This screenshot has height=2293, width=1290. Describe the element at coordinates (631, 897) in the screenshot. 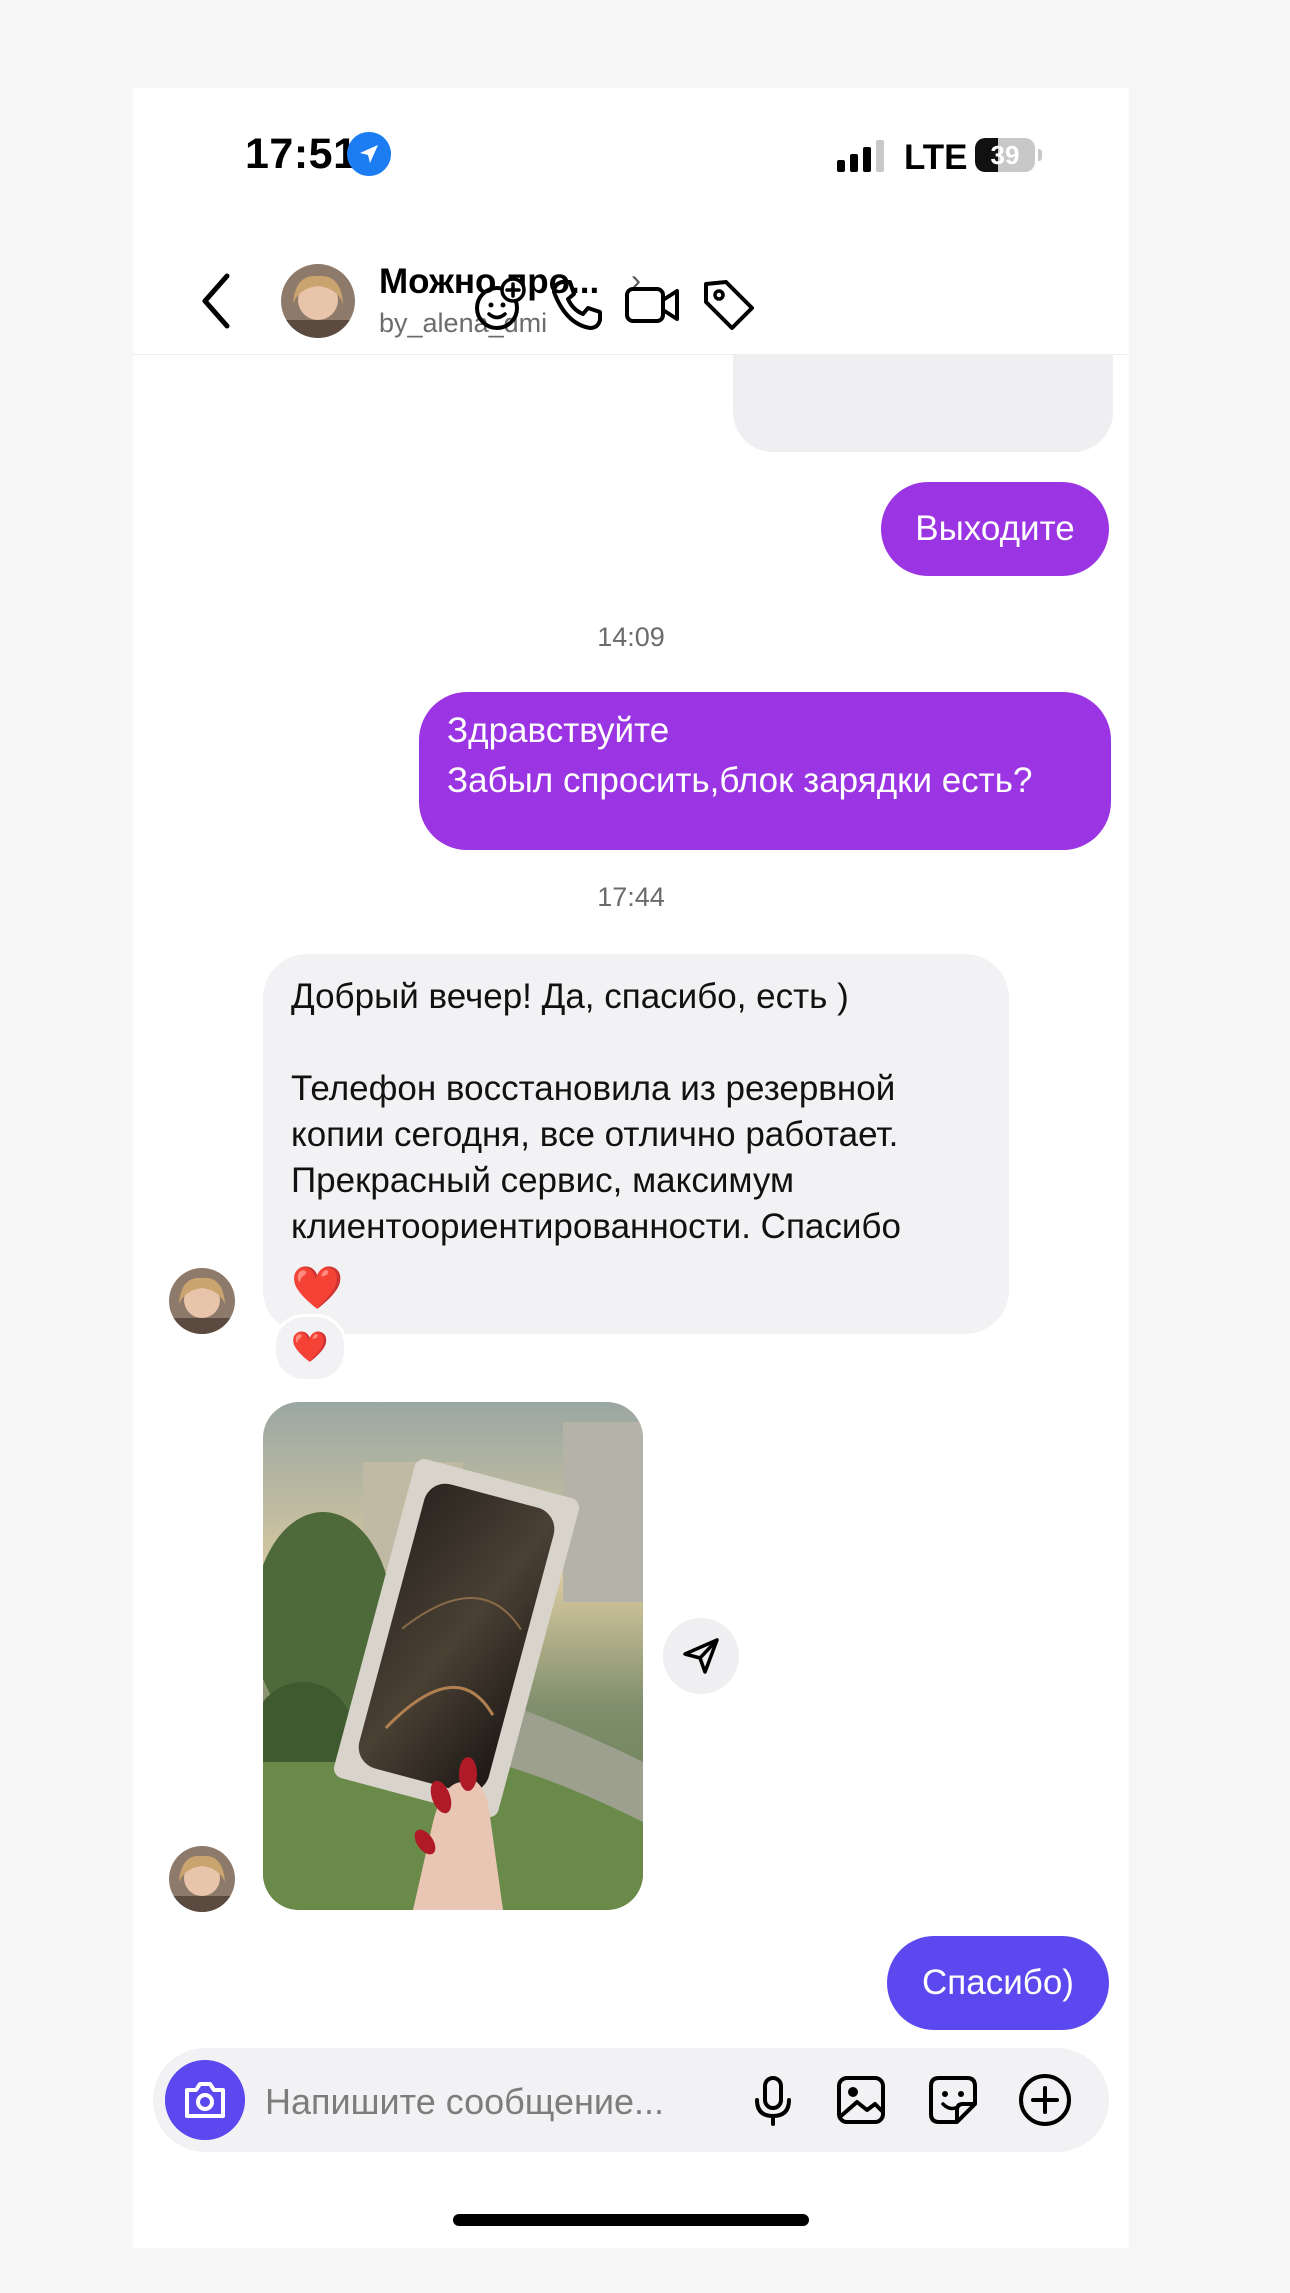

I see `timestamp: 17:44` at that location.